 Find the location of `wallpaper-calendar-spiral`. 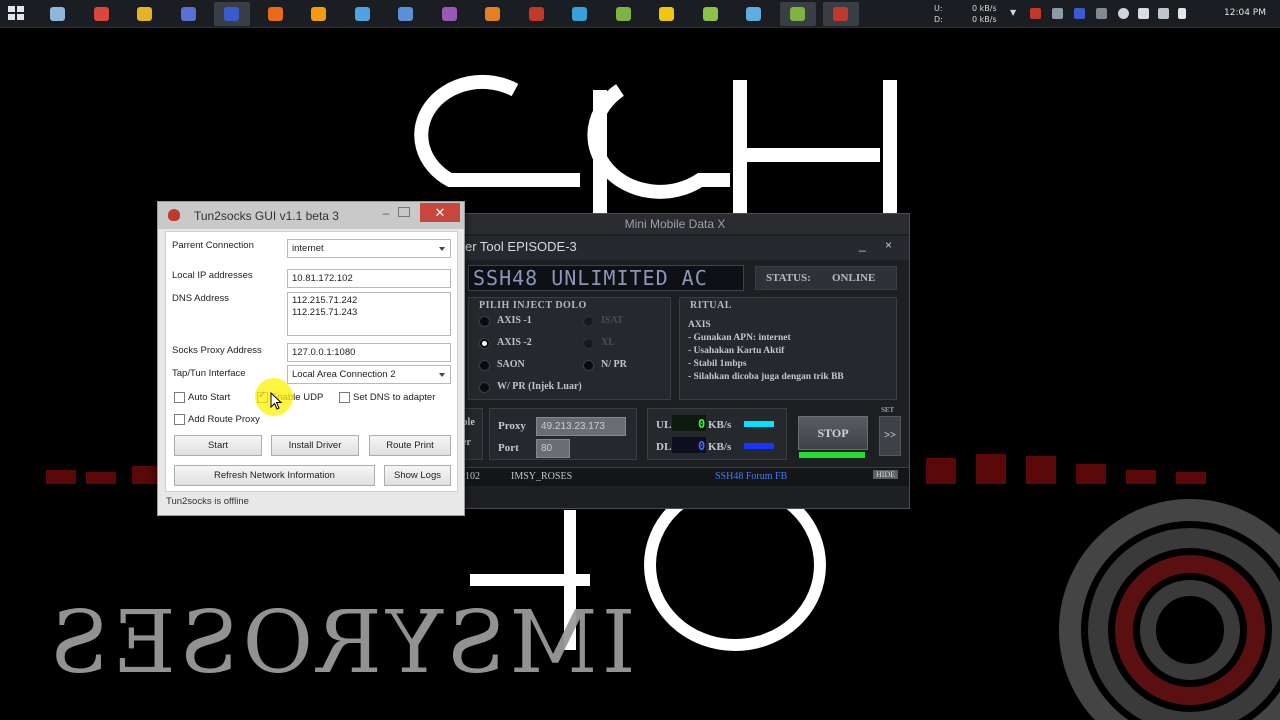

wallpaper-calendar-spiral is located at coordinates (1169, 609).